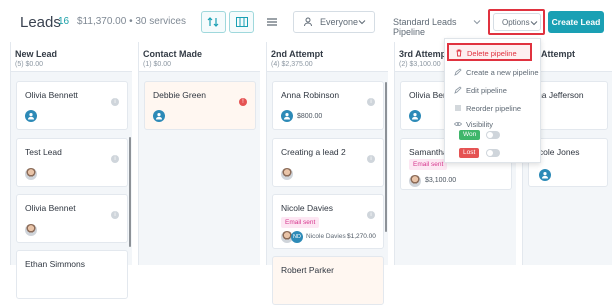 This screenshot has height=305, width=612. Describe the element at coordinates (200, 105) in the screenshot. I see `lead-card: Debbie Green !` at that location.